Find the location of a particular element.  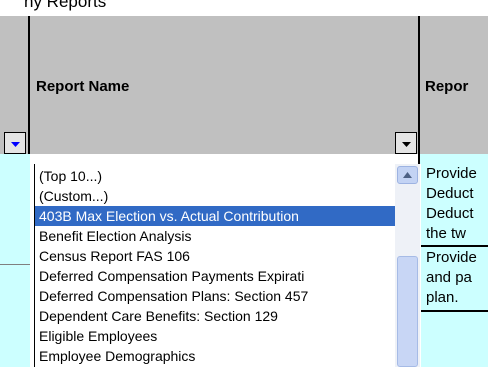

dropdown-item: Eligible Employees is located at coordinates (215, 336).